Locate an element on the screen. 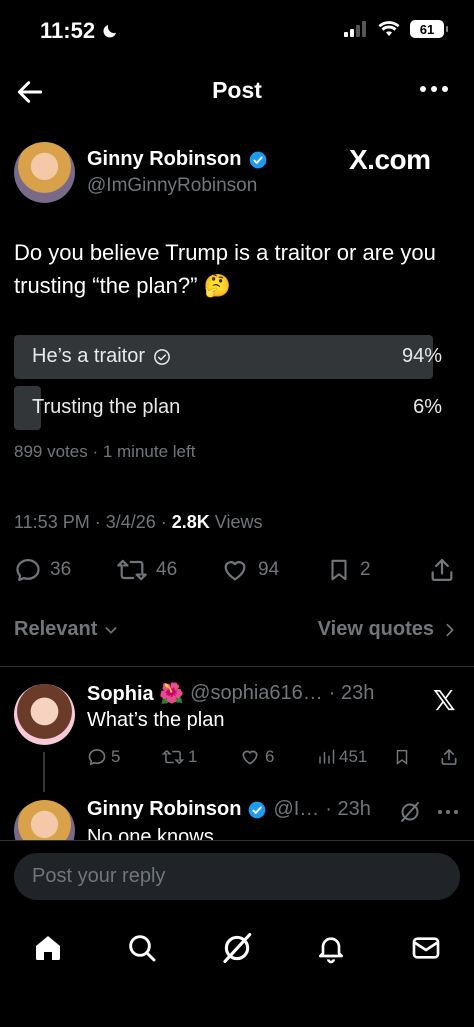 This screenshot has height=1027, width=474. reply-reply-button: 5 is located at coordinates (103, 757).